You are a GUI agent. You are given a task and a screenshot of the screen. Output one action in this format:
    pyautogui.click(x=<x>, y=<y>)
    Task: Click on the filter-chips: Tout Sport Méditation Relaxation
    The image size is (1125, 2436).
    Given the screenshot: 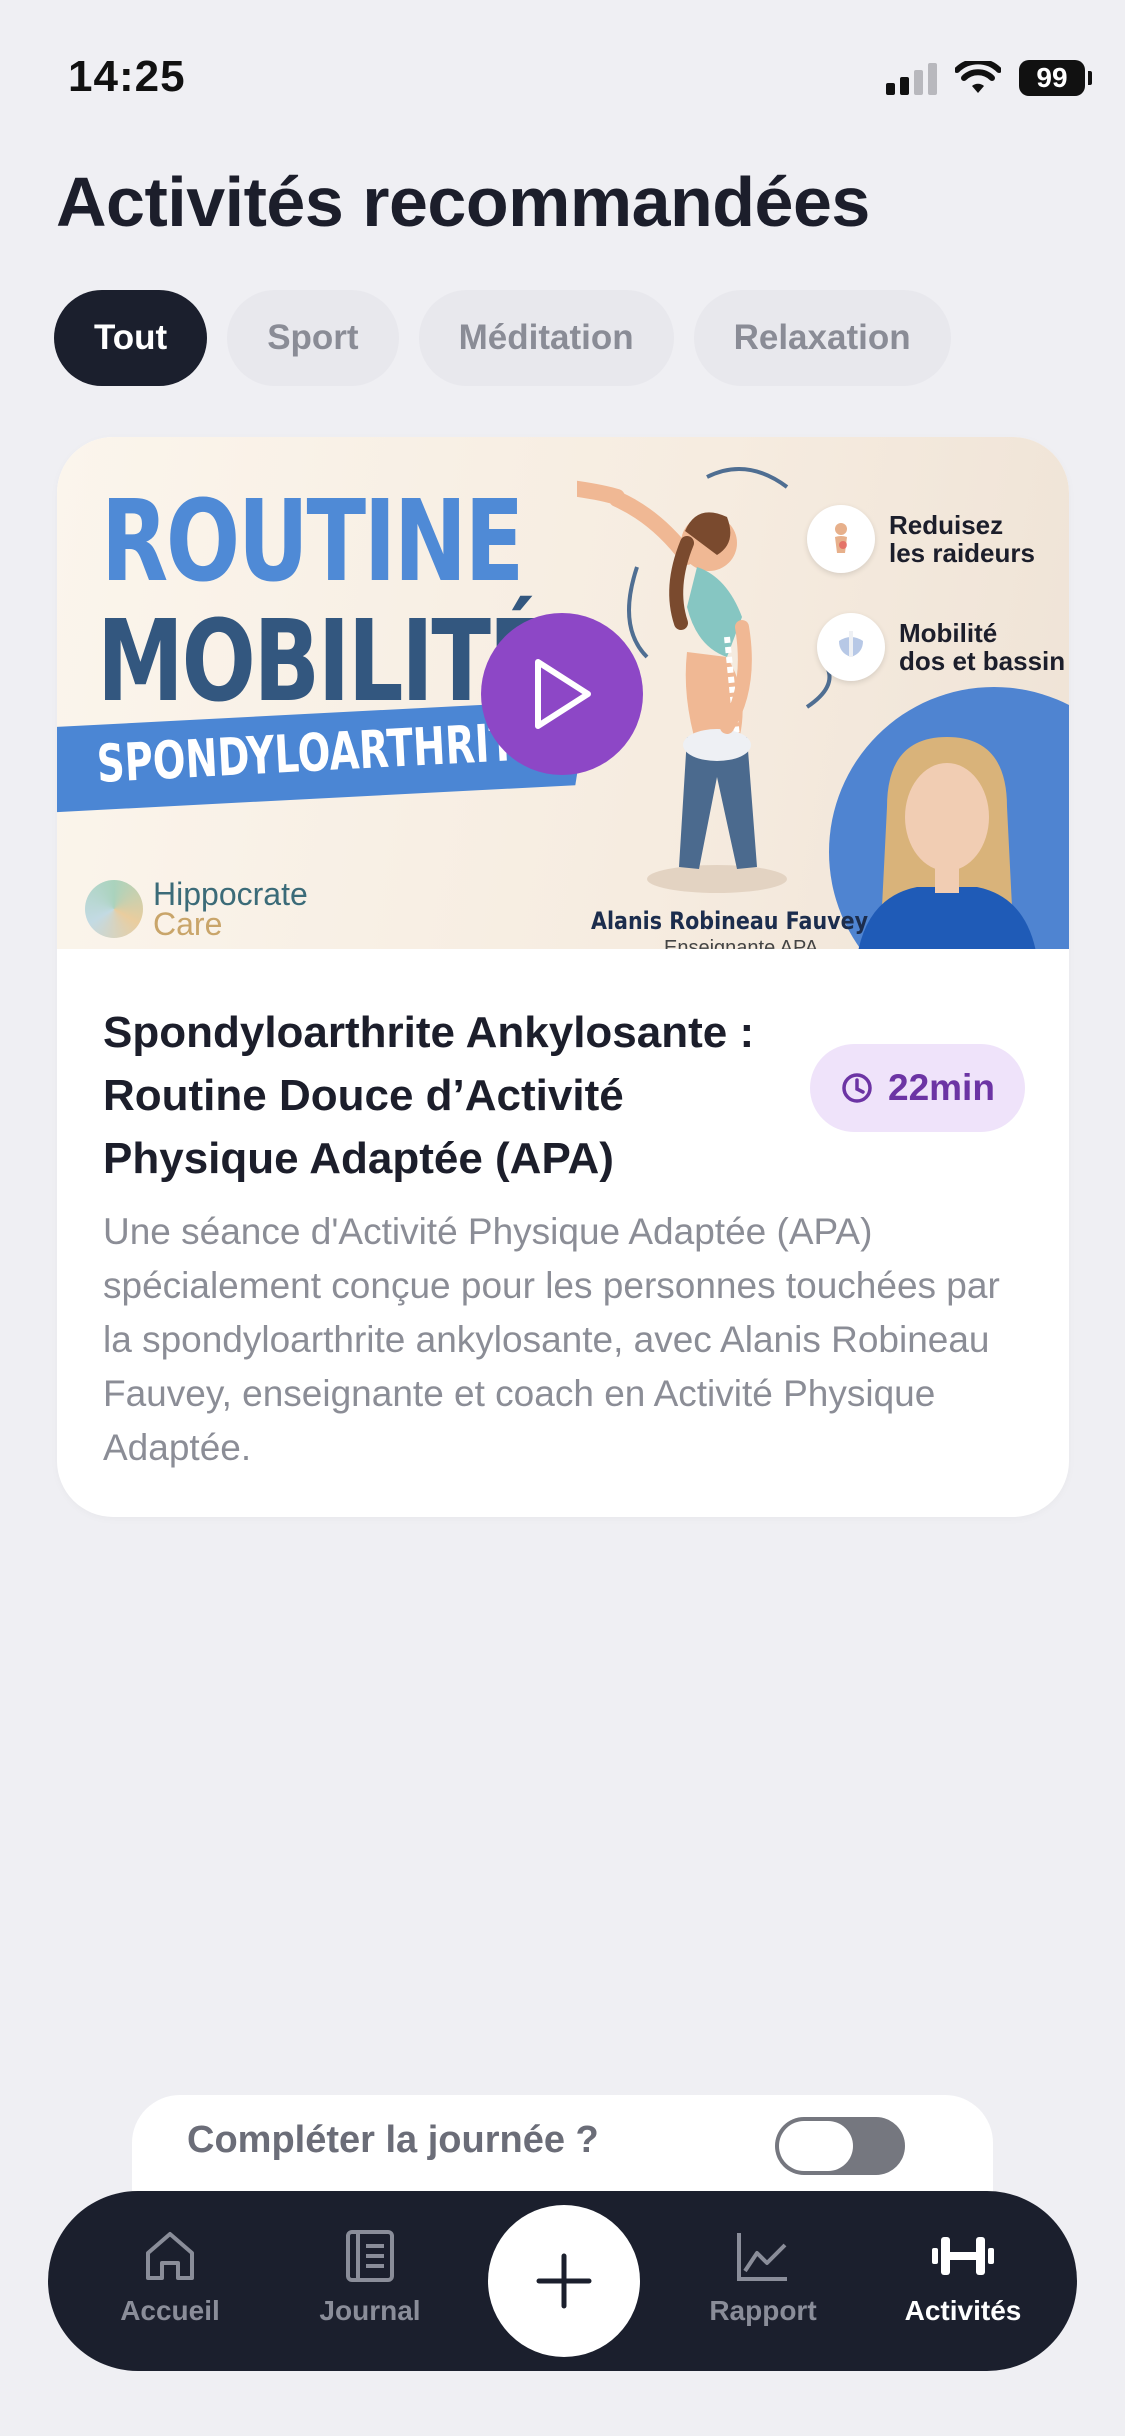 What is the action you would take?
    pyautogui.click(x=502, y=338)
    